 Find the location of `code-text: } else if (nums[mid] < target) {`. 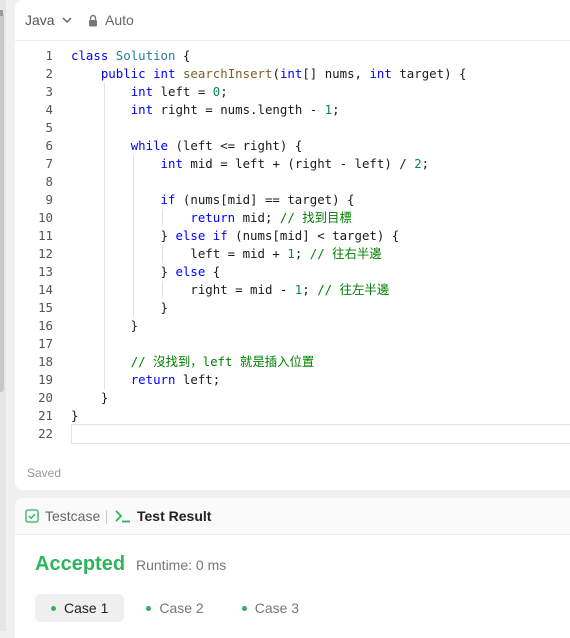

code-text: } else if (nums[mid] < target) { is located at coordinates (235, 235).